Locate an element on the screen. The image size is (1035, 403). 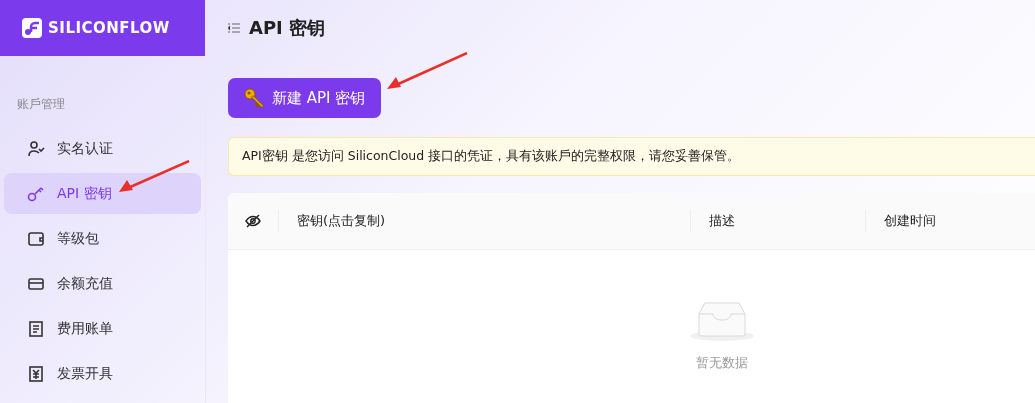
wallet-icon is located at coordinates (36, 238).